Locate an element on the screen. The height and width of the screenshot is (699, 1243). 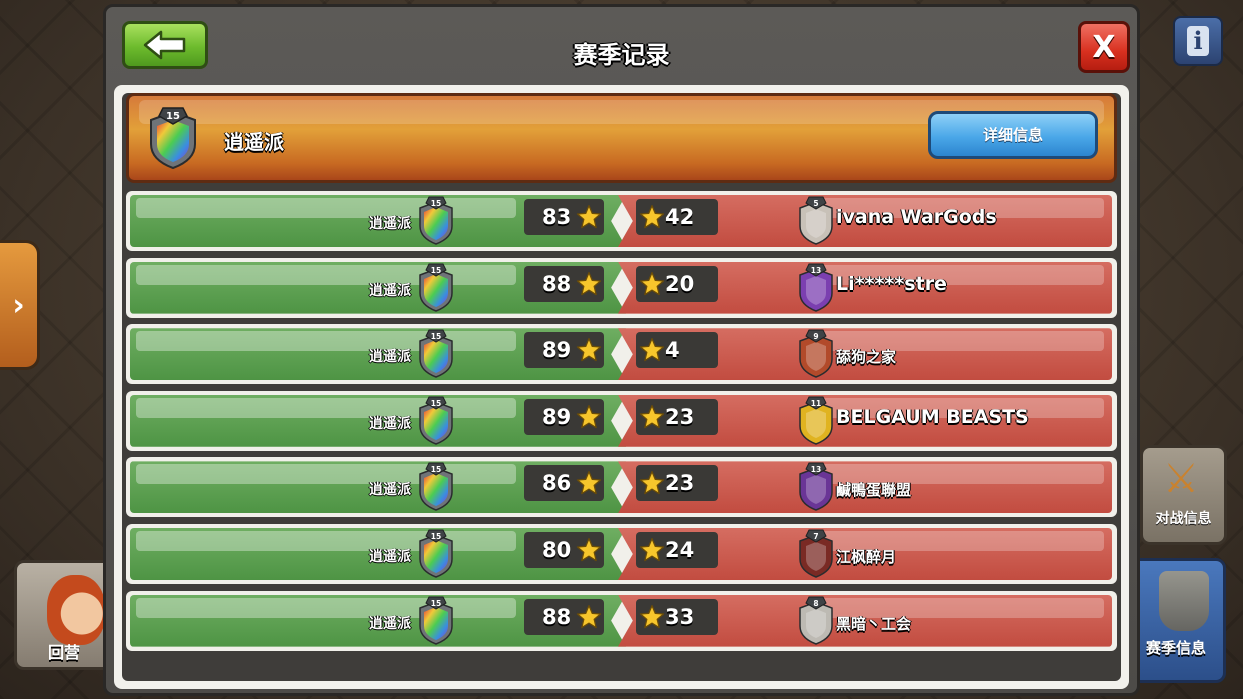
crossed-swords-icon: ⚔ is located at coordinates (1181, 479).